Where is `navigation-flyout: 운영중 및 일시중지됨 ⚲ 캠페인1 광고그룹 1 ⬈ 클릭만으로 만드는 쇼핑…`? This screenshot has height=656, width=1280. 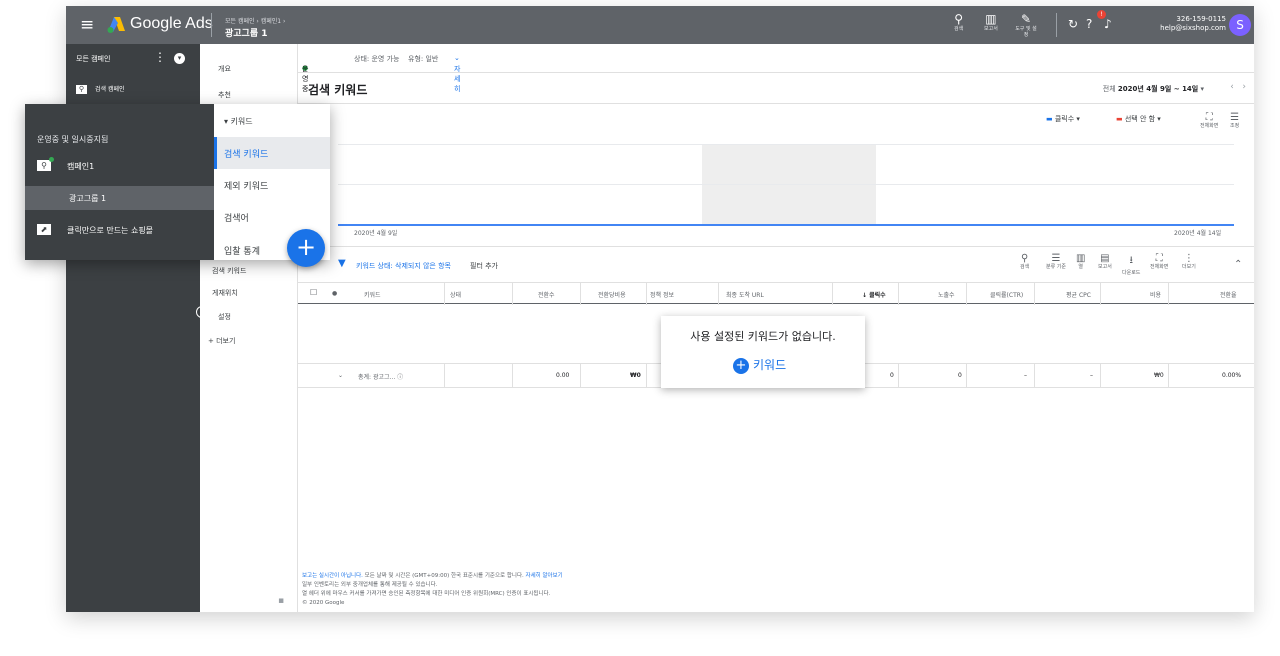 navigation-flyout: 운영중 및 일시중지됨 ⚲ 캠페인1 광고그룹 1 ⬈ 클릭만으로 만드는 쇼핑… is located at coordinates (177, 185).